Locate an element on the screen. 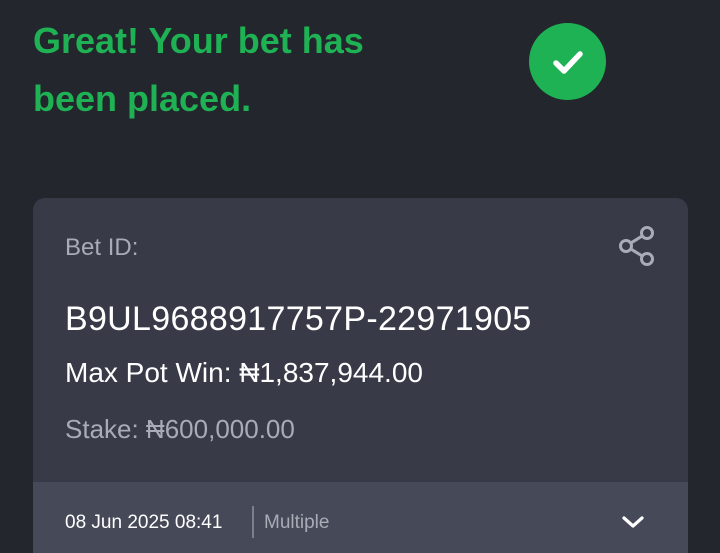 Image resolution: width=720 pixels, height=553 pixels. expand-button is located at coordinates (633, 522).